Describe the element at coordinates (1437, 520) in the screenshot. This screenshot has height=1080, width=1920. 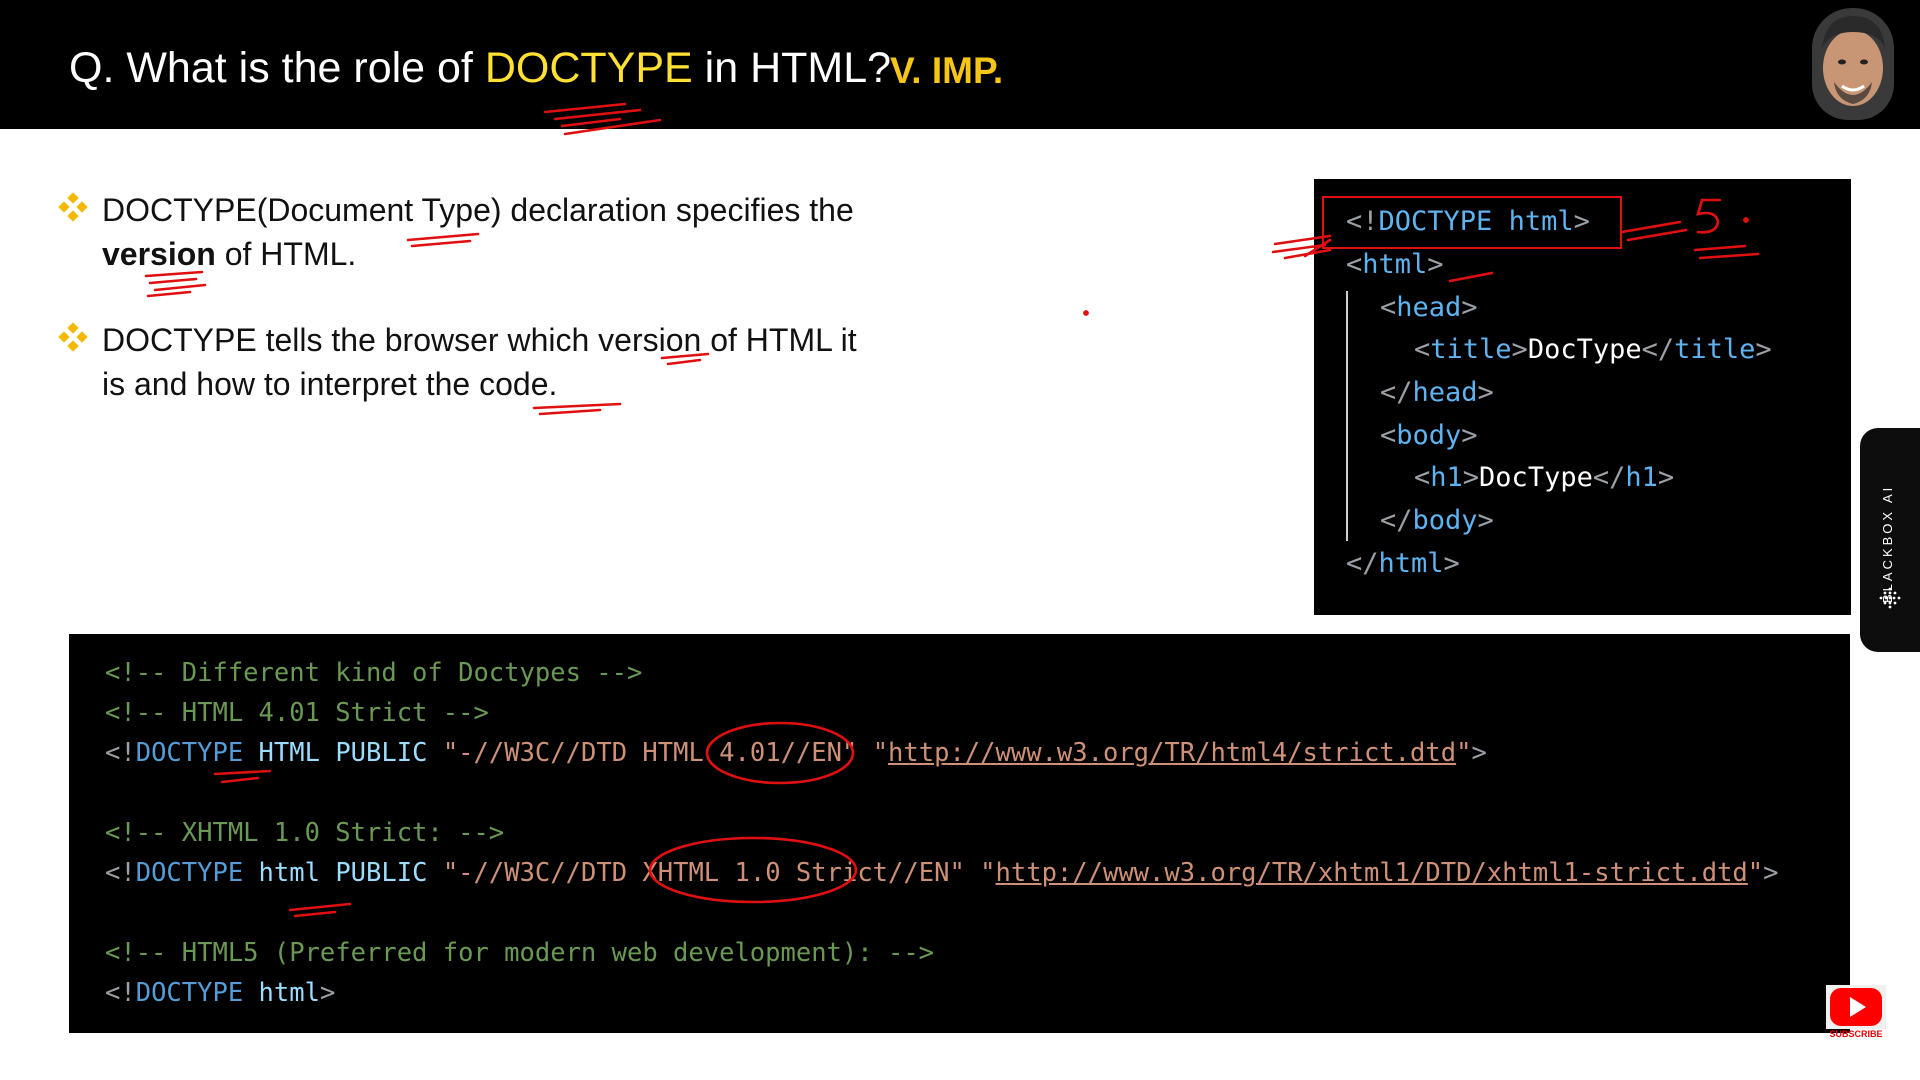
I see `code-line-body-close: </body>` at that location.